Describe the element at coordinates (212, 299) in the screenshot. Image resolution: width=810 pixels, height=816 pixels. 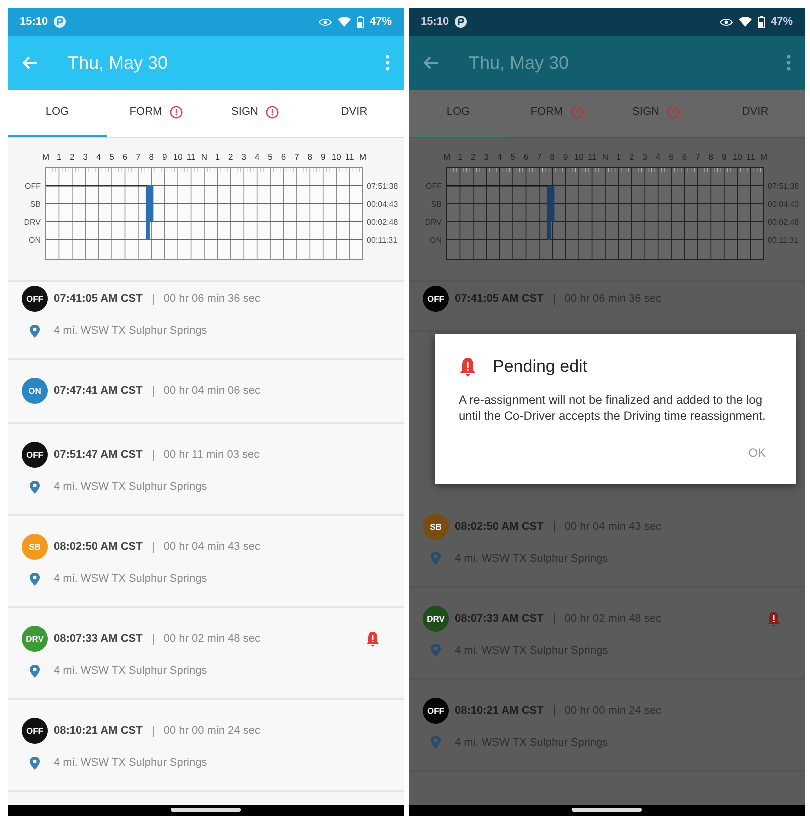
I see `event-duration: 00 hr 06 min 36 sec` at that location.